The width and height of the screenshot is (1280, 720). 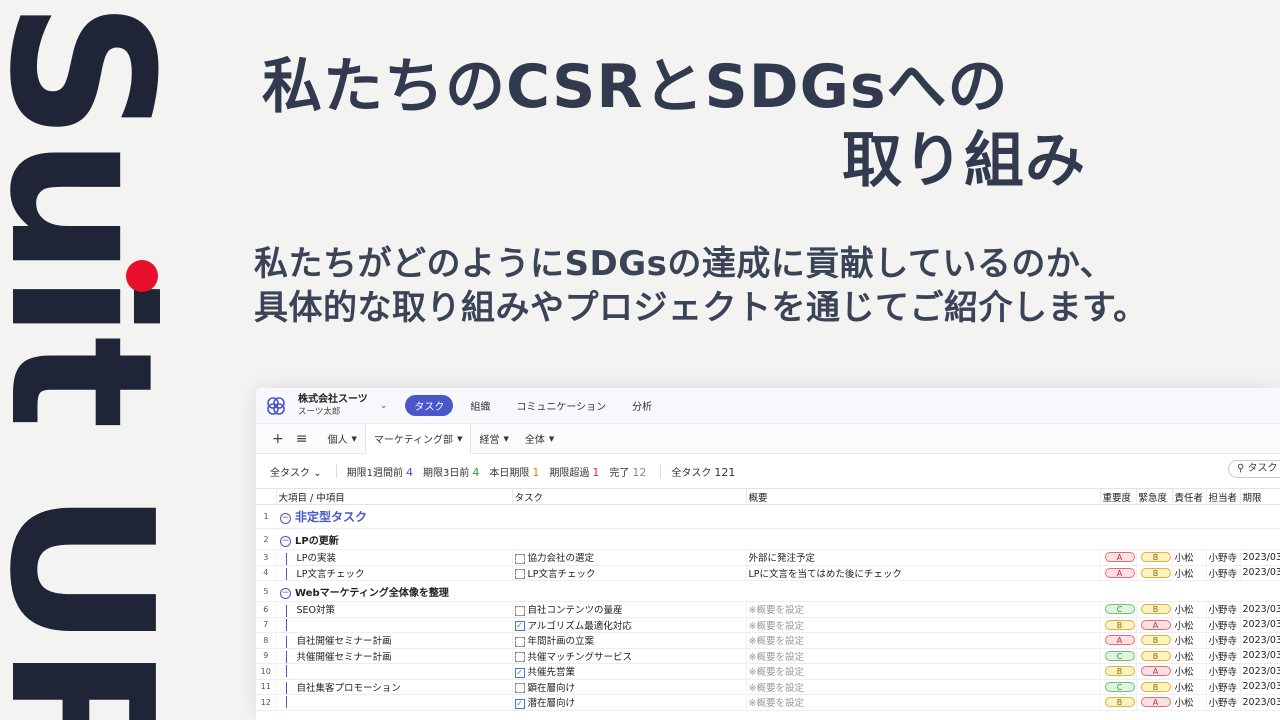 I want to click on task-cell: 顕在層向け, so click(x=628, y=687).